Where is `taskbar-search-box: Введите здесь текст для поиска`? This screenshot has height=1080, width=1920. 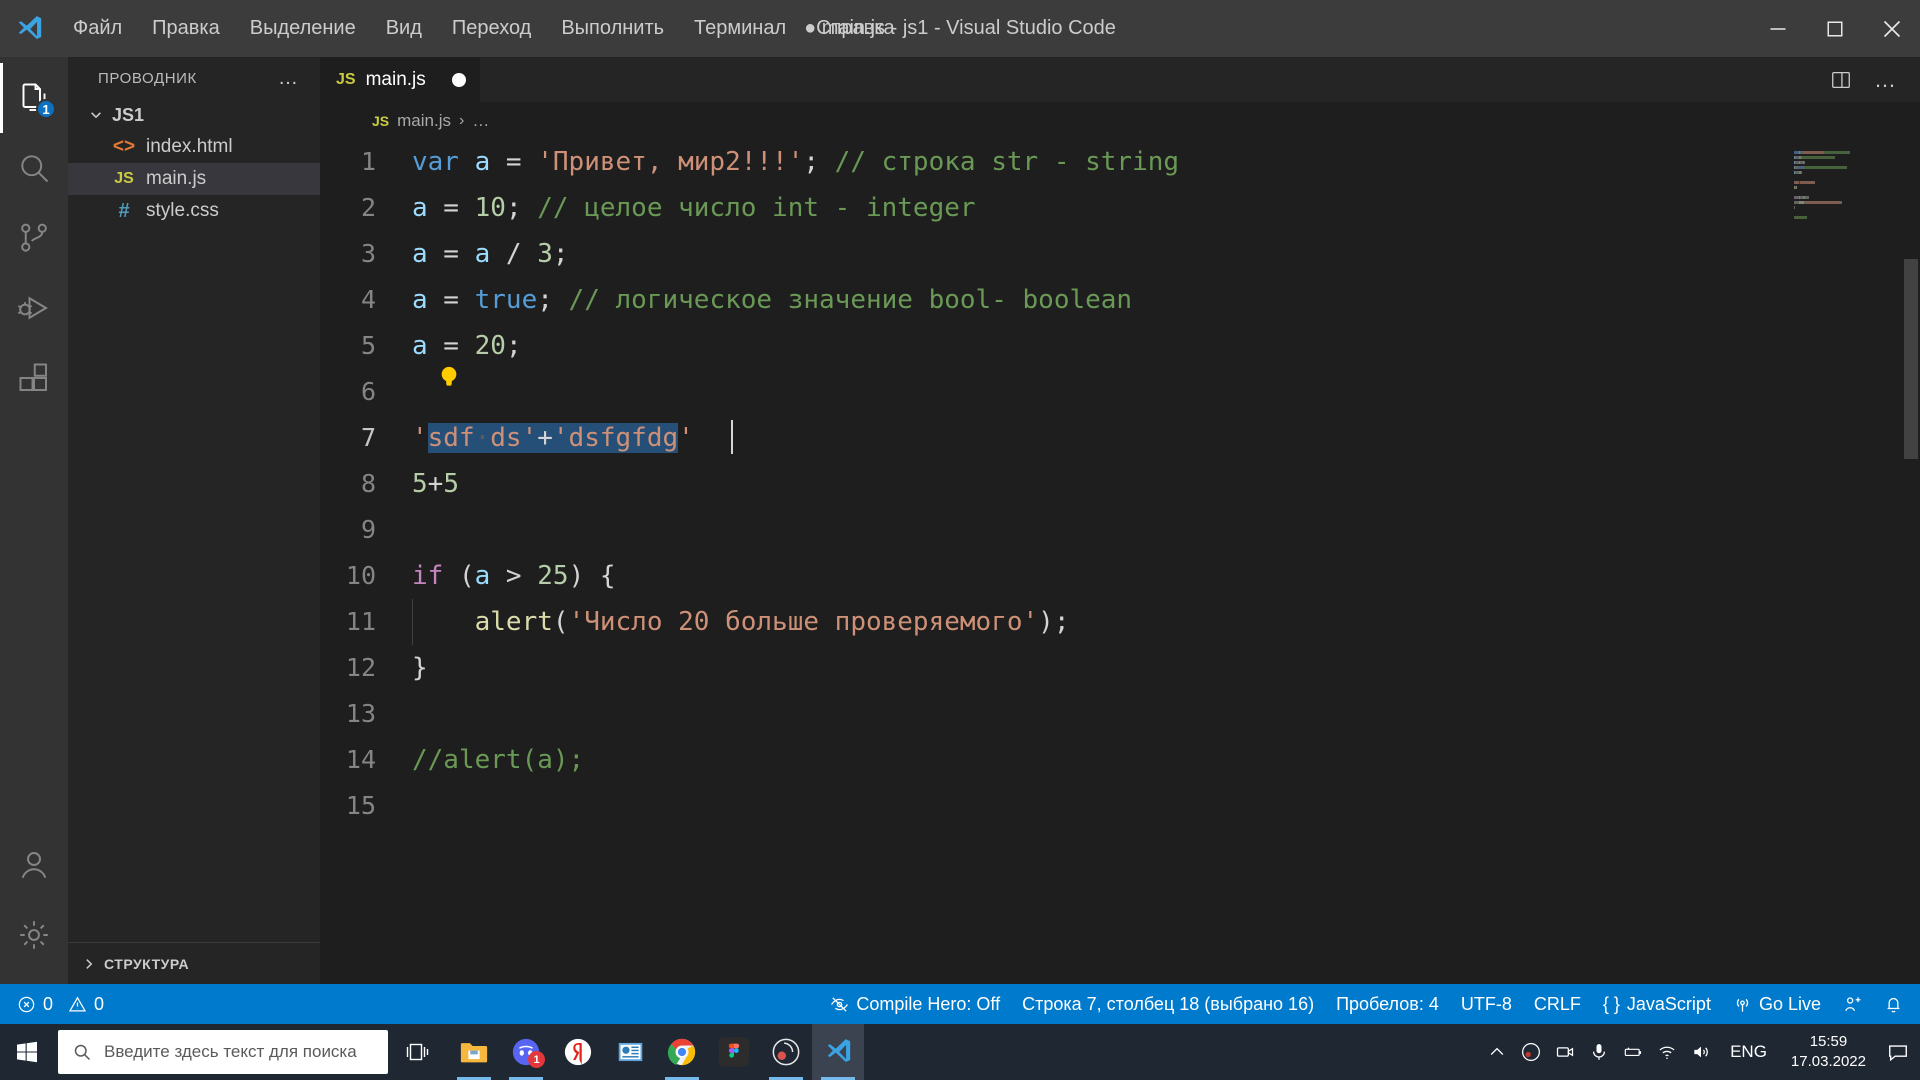
taskbar-search-box: Введите здесь текст для поиска is located at coordinates (223, 1052).